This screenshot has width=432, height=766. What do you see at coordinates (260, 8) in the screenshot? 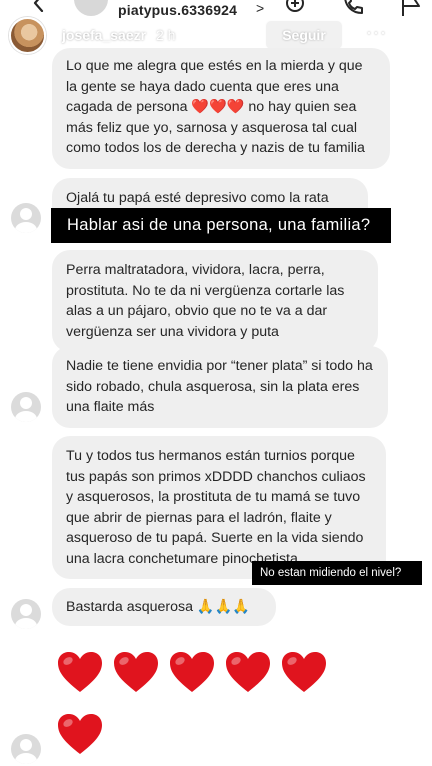
I see `chevron-right-icon: >` at bounding box center [260, 8].